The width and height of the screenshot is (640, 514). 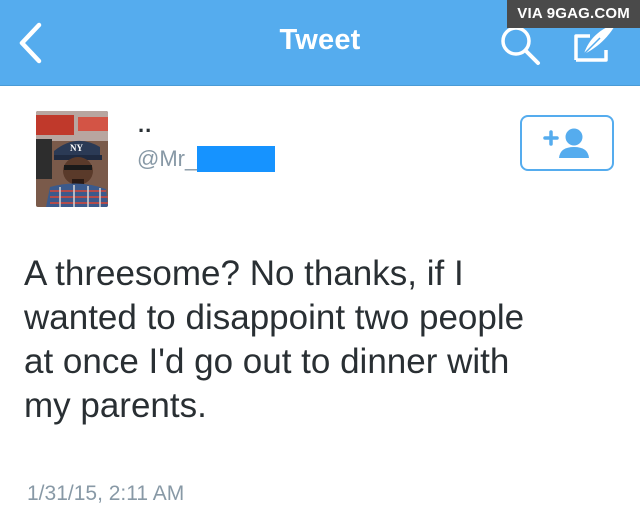 I want to click on user-handle: @Mr_, so click(x=167, y=159).